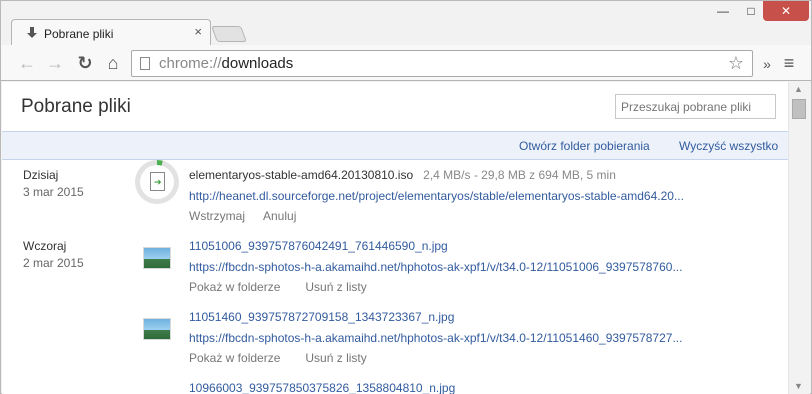  What do you see at coordinates (85, 63) in the screenshot?
I see `reload-button: ↻` at bounding box center [85, 63].